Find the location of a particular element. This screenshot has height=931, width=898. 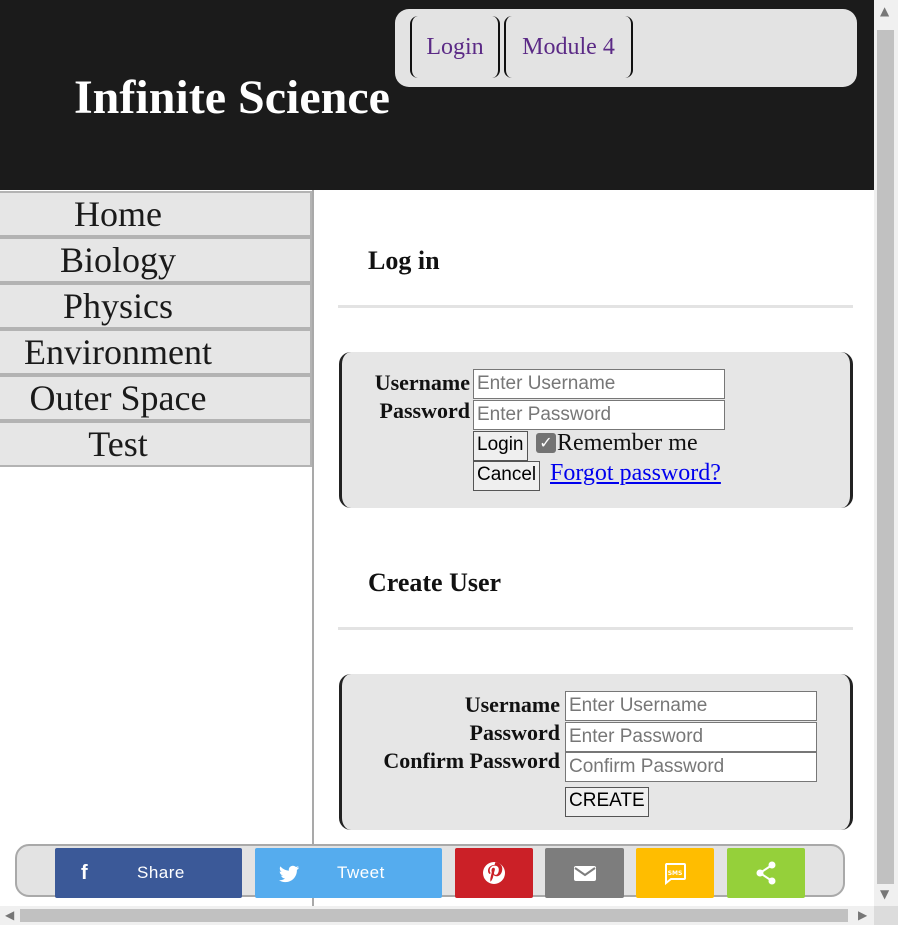

sms-share-button: SMS is located at coordinates (675, 873).